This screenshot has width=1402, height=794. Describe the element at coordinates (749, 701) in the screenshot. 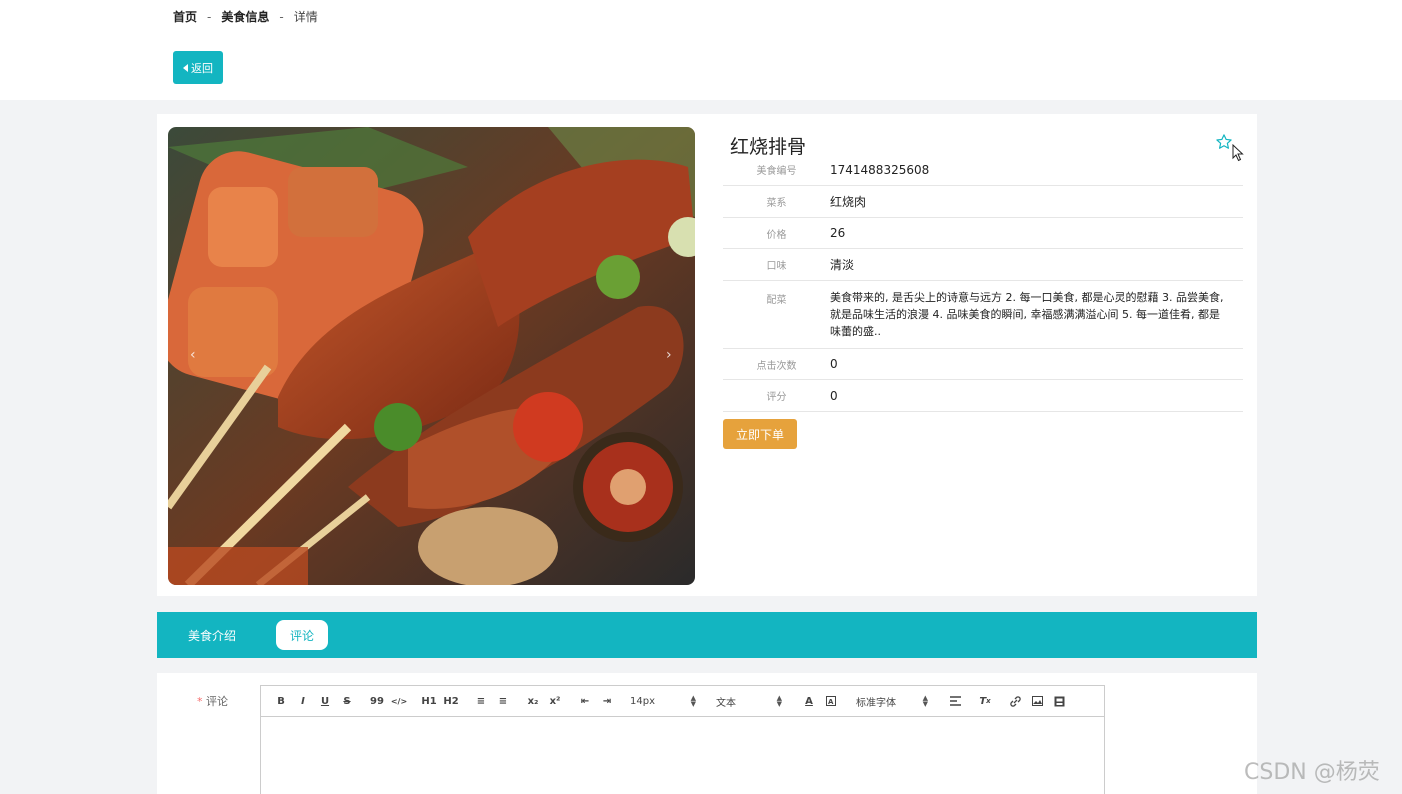

I see `text-type-select: 文本 ▲ ▼` at that location.